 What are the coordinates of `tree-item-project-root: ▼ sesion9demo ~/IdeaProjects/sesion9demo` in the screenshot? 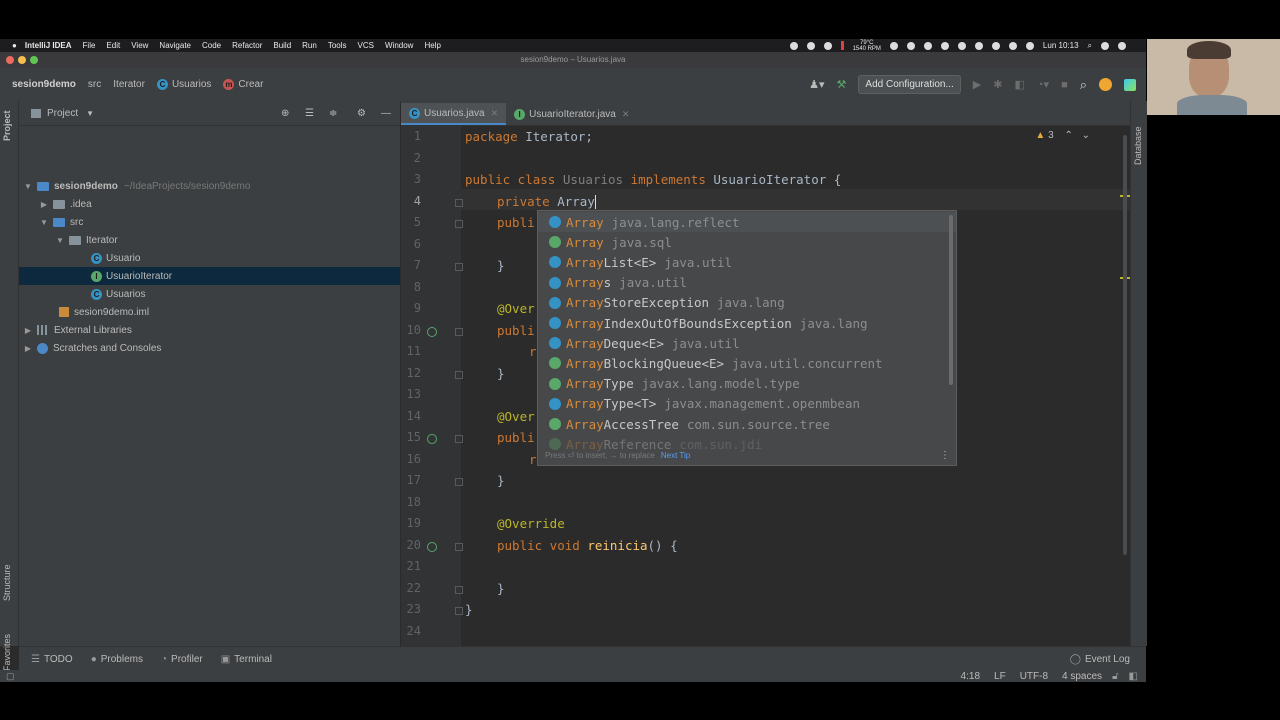 It's located at (209, 186).